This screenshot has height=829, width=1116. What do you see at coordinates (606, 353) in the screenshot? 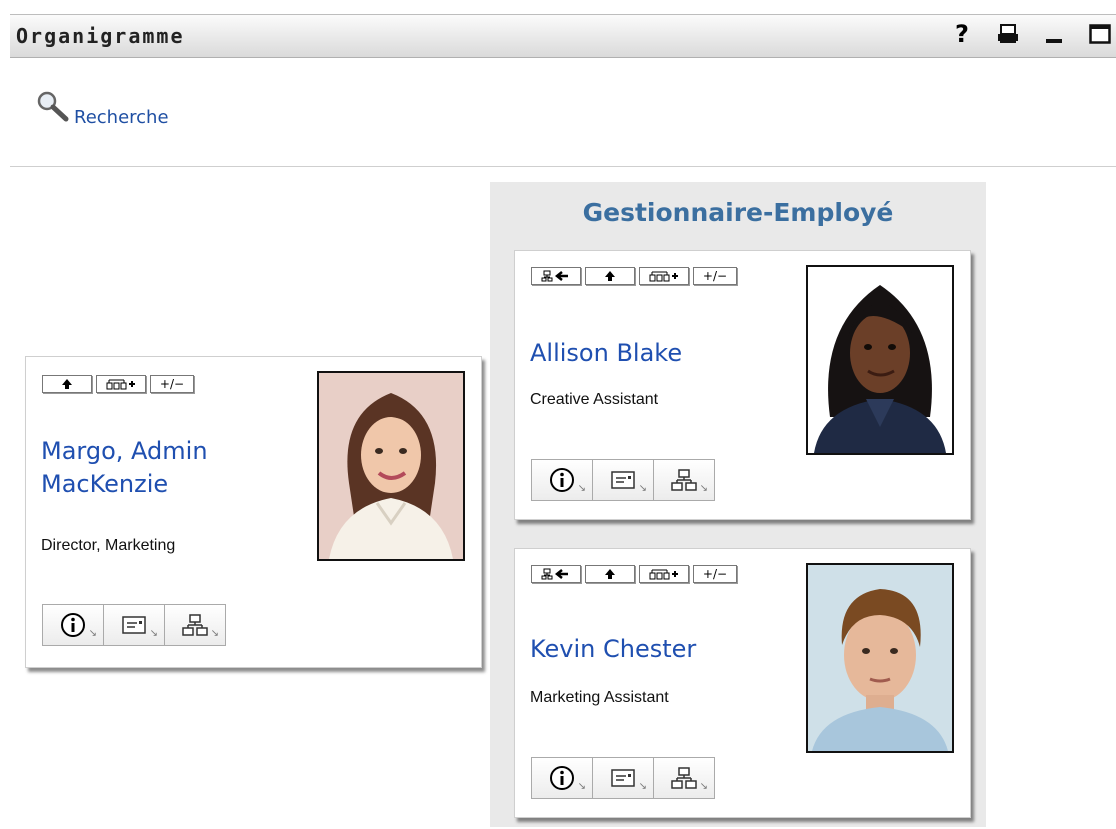
I see `employee-name: Allison Blake` at bounding box center [606, 353].